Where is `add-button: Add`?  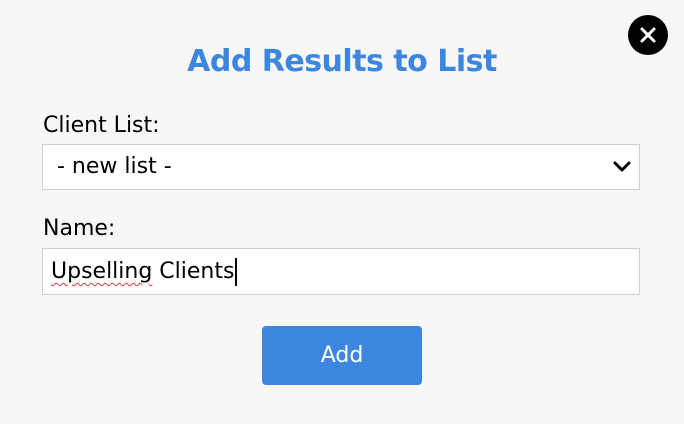
add-button: Add is located at coordinates (342, 355).